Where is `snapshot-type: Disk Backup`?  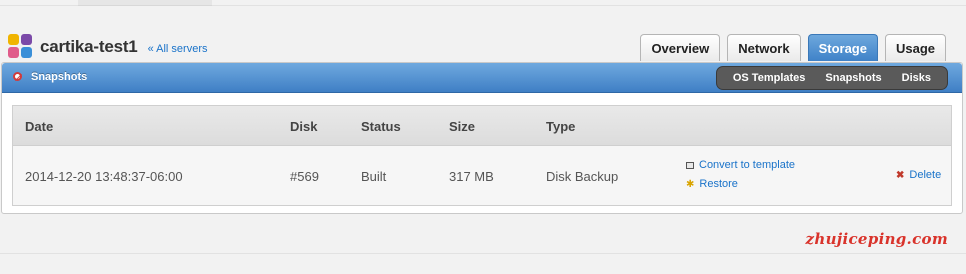 snapshot-type: Disk Backup is located at coordinates (582, 176).